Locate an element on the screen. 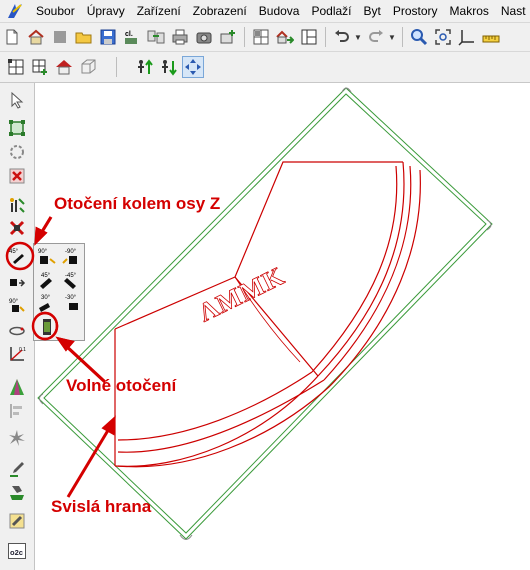 This screenshot has width=530, height=570. paint-icon is located at coordinates (17, 492).